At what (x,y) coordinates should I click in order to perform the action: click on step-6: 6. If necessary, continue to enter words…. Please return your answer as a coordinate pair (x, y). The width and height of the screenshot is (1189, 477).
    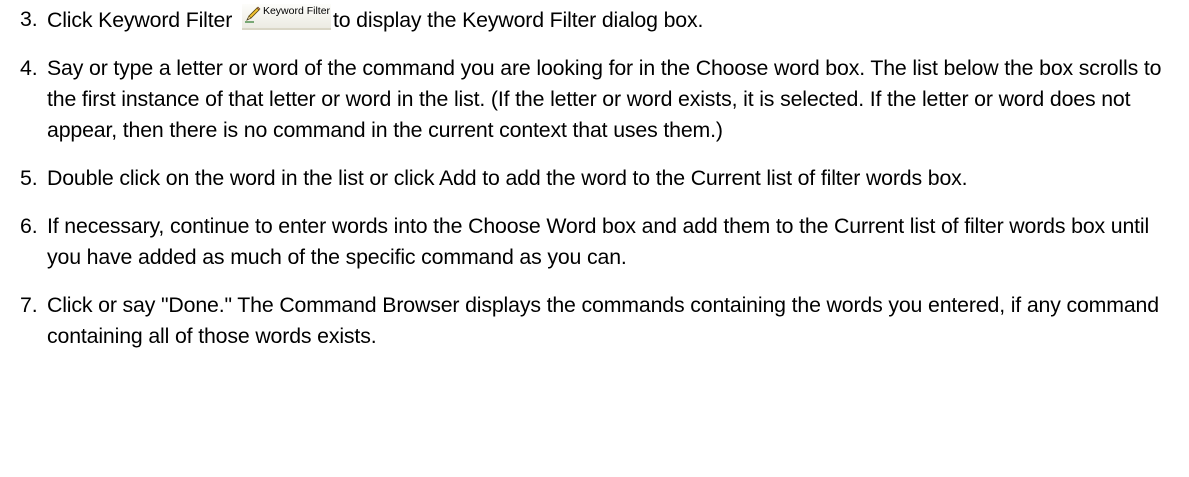
    Looking at the image, I should click on (590, 242).